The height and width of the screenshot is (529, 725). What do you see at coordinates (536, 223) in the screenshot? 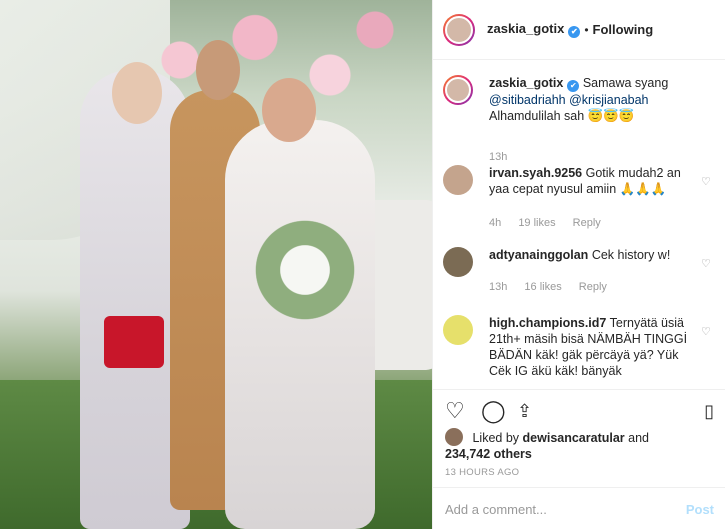
I see `comment-likes: 19 likes` at bounding box center [536, 223].